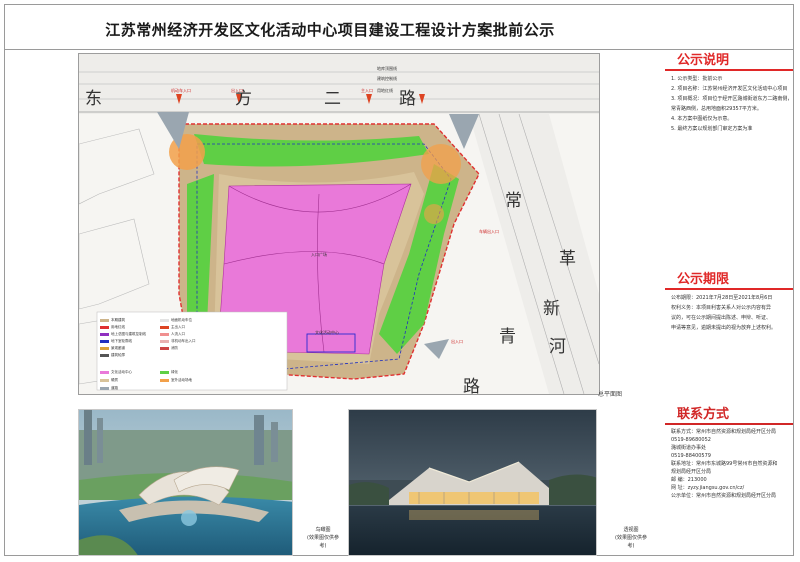 The height and width of the screenshot is (562, 800). I want to click on line-label: 地库顶围线, so click(387, 68).